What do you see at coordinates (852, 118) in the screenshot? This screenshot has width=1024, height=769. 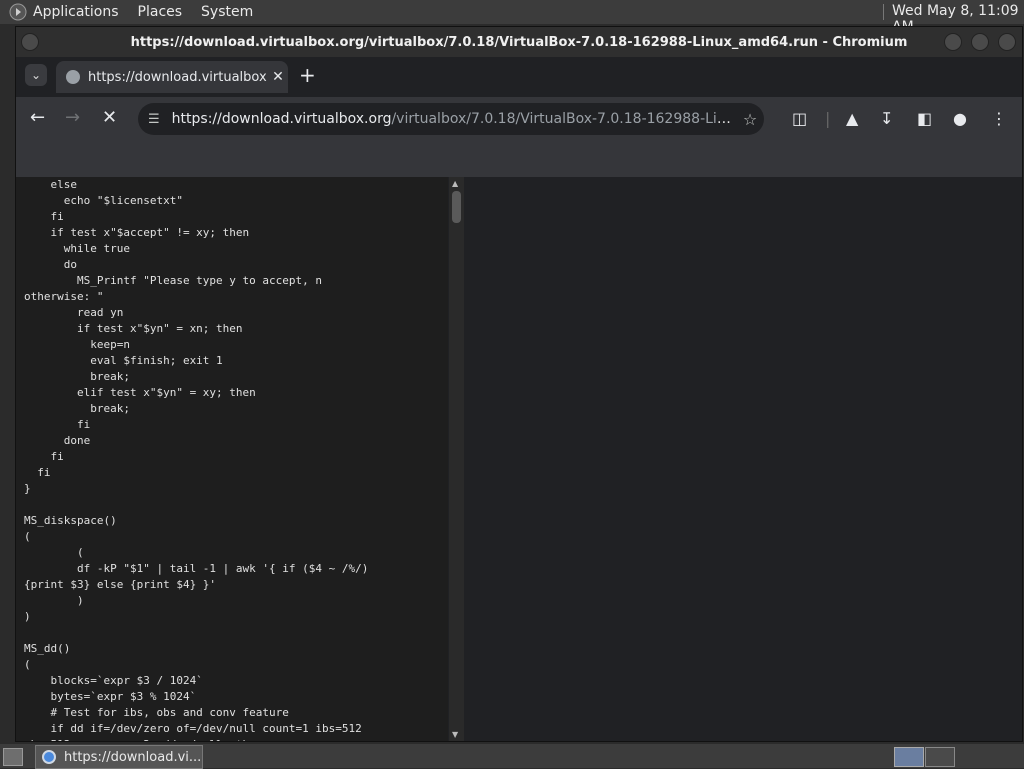 I see `labs-flask-icon: ▲` at bounding box center [852, 118].